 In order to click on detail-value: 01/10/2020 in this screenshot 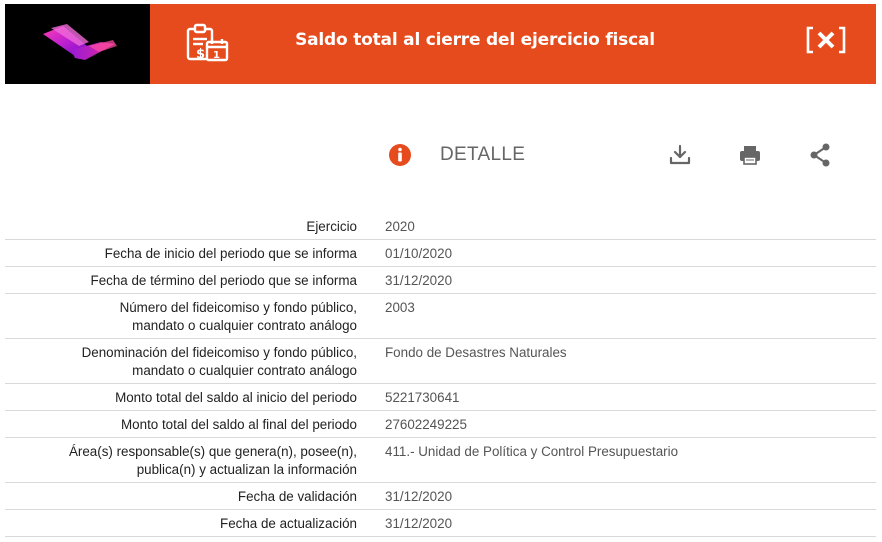, I will do `click(616, 253)`.